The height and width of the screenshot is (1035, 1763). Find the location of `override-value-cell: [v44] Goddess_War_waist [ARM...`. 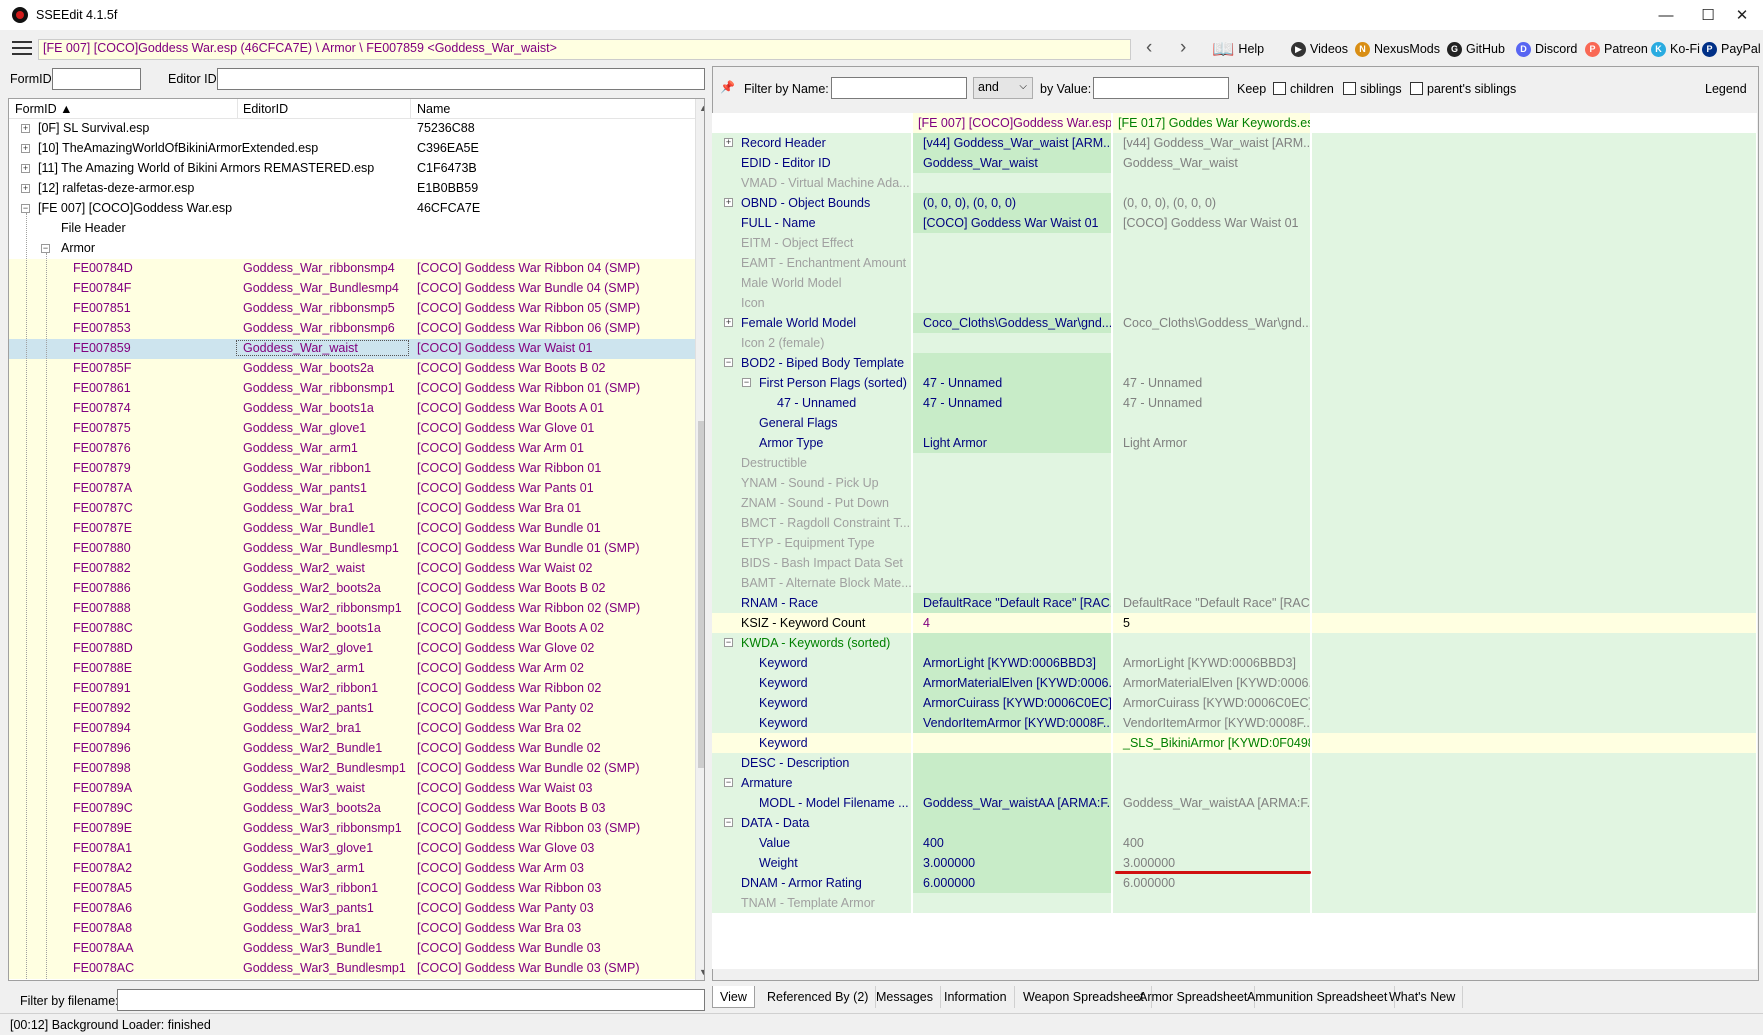

override-value-cell: [v44] Goddess_War_waist [ARM... is located at coordinates (1212, 143).